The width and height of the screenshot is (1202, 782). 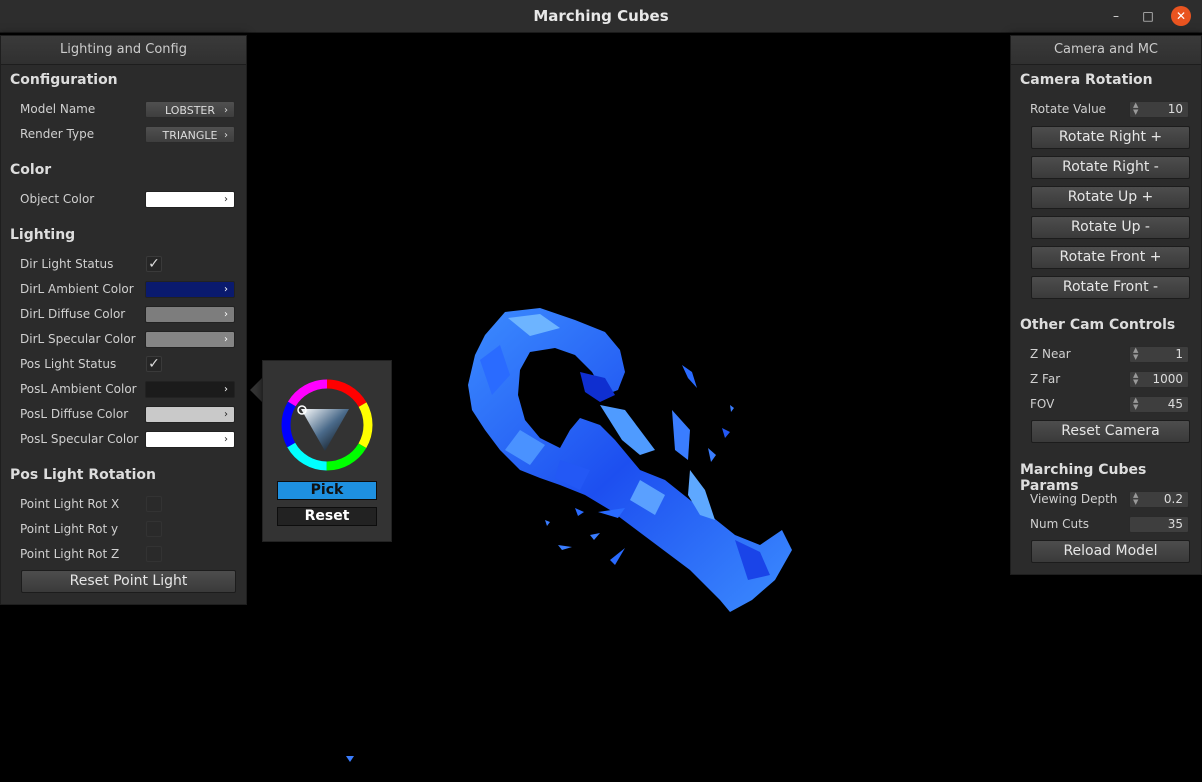 I want to click on dirl-specular-swatch: ›, so click(x=190, y=339).